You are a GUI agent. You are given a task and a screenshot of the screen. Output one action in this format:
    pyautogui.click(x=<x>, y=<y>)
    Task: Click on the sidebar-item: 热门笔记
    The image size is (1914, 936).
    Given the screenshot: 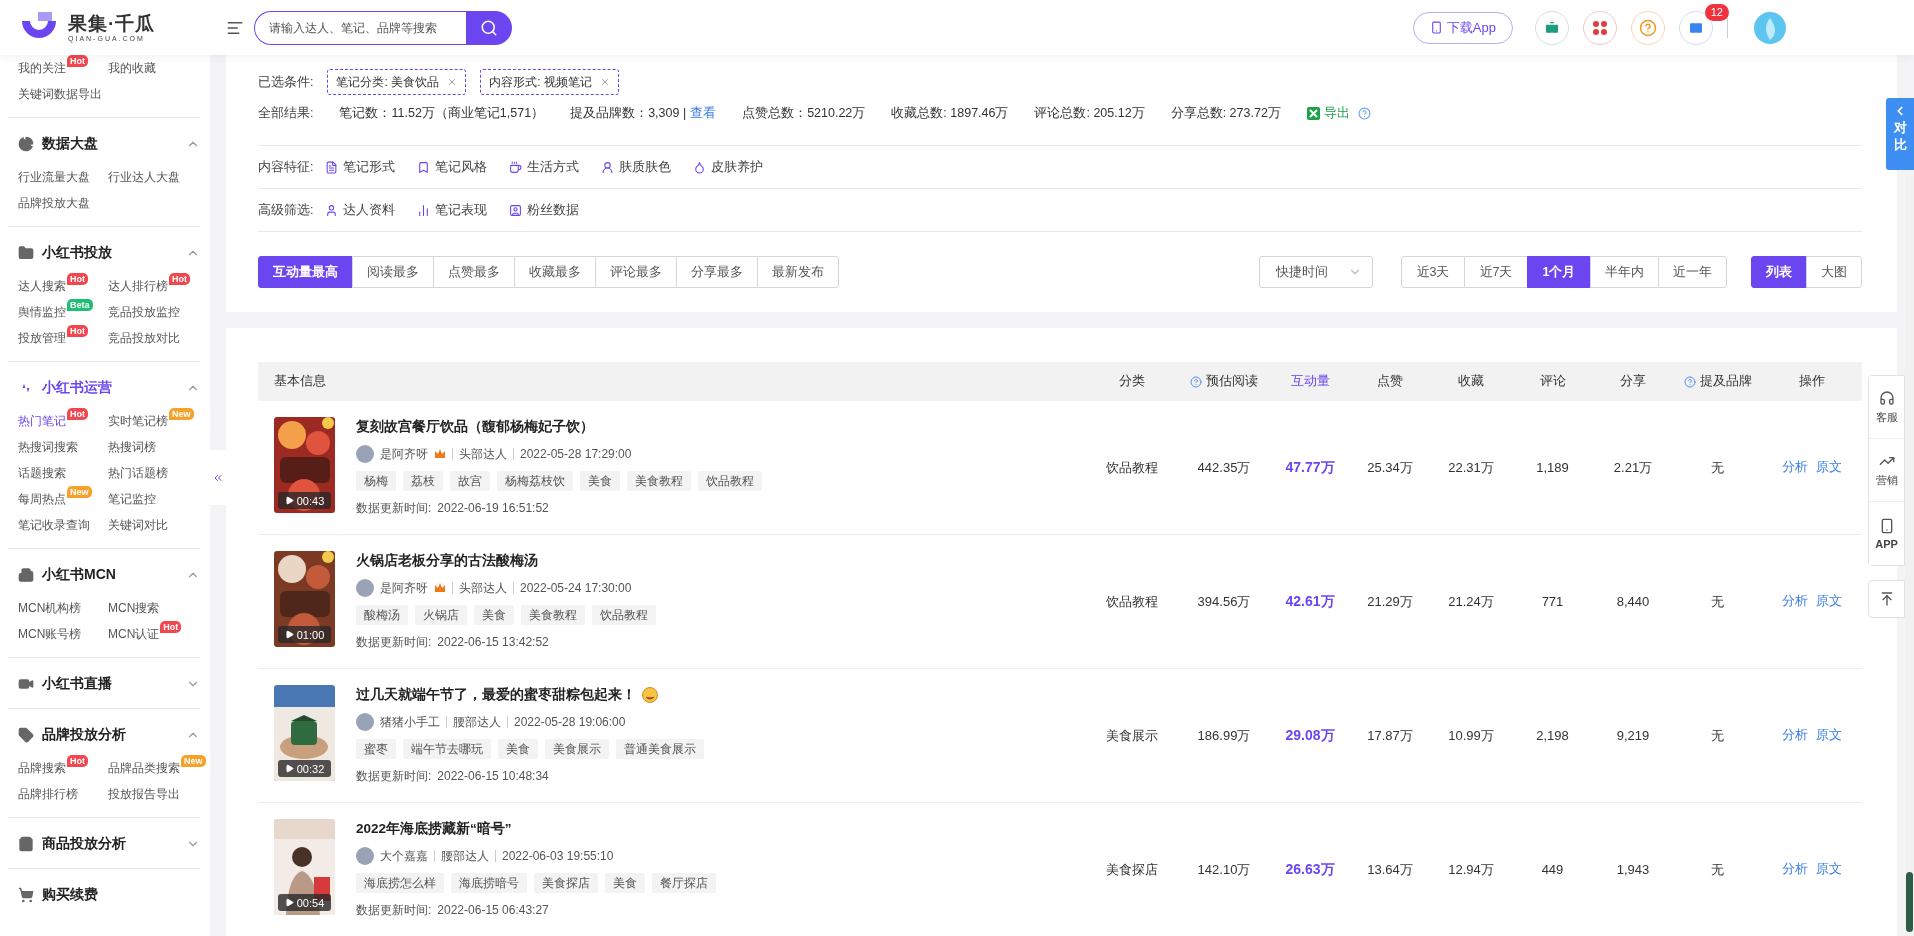 What is the action you would take?
    pyautogui.click(x=42, y=421)
    